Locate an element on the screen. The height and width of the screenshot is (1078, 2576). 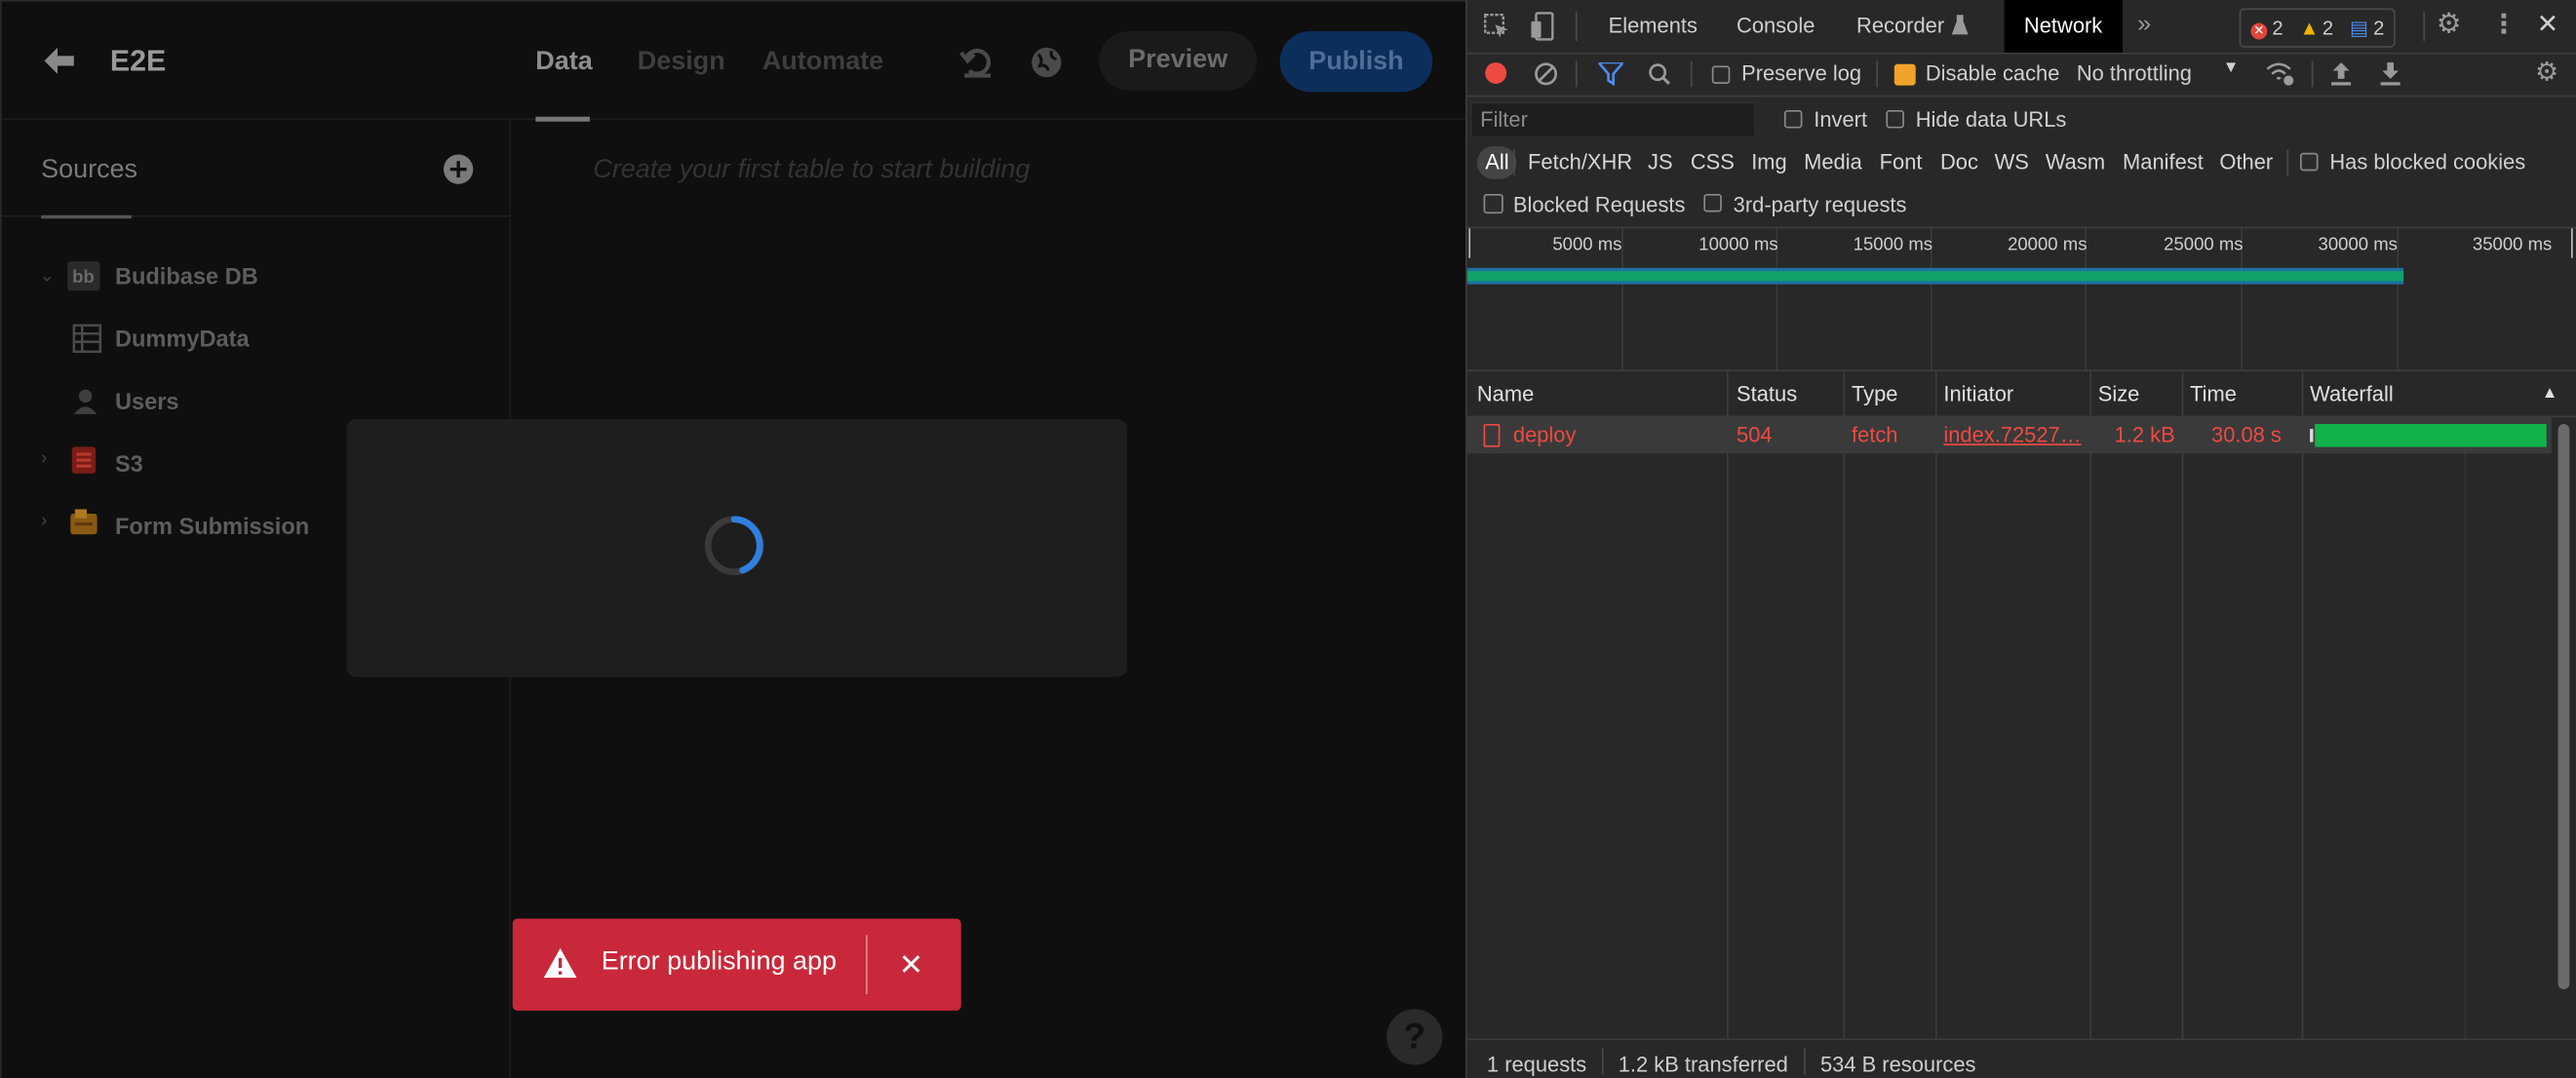
filter-row: Filter Invert Hide data URLs is located at coordinates (2021, 119).